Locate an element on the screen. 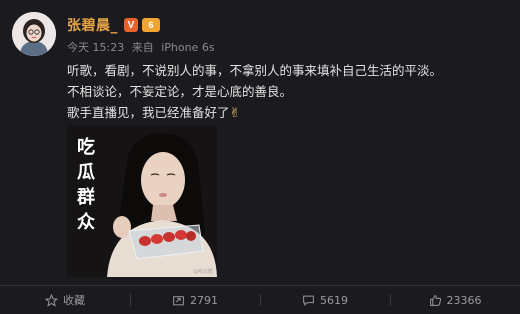  star-icon is located at coordinates (51, 300).